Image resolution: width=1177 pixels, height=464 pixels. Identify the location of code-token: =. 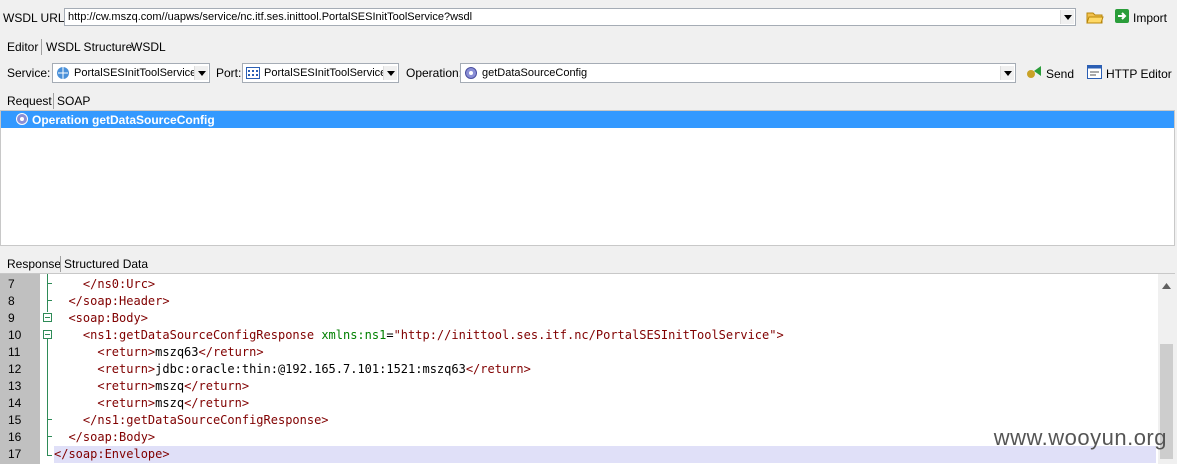
(390, 335).